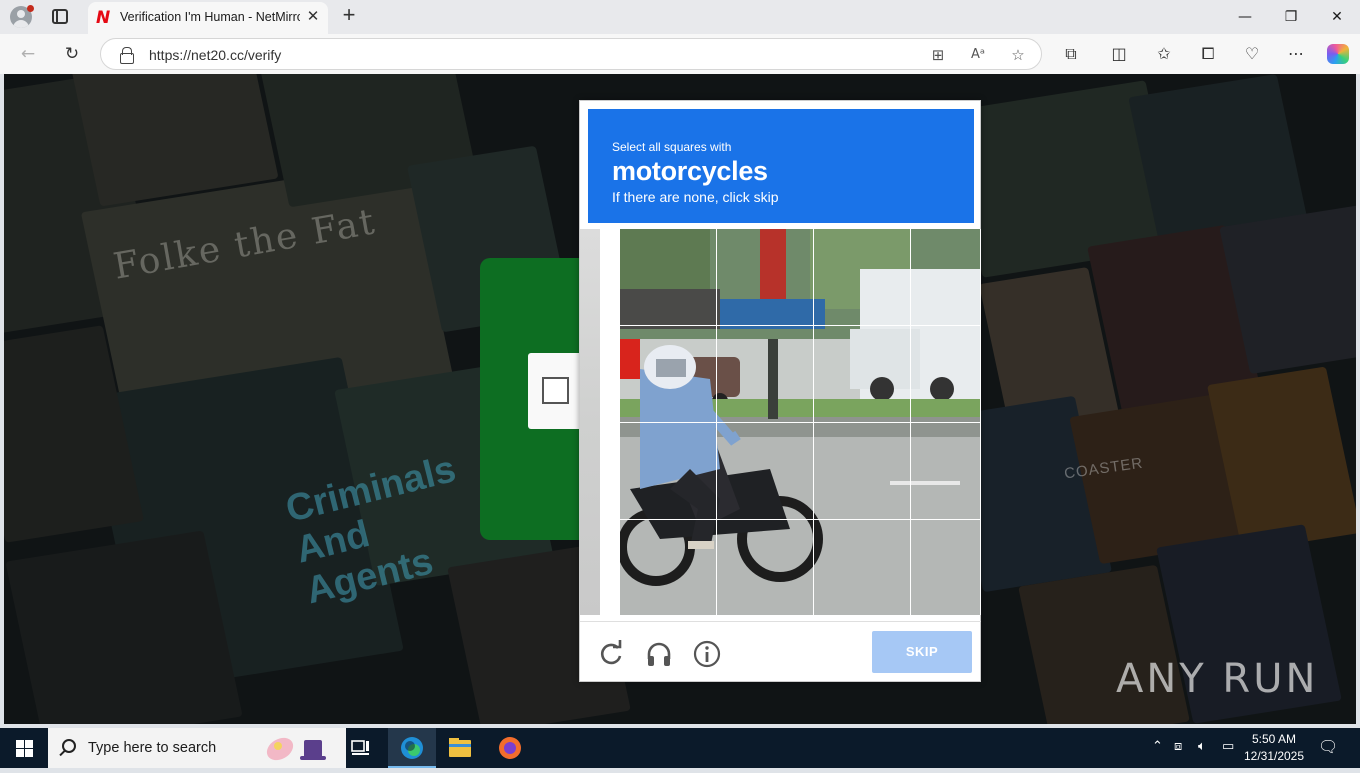 Image resolution: width=1360 pixels, height=773 pixels. I want to click on captcha-instruction: Select all squares with, so click(672, 147).